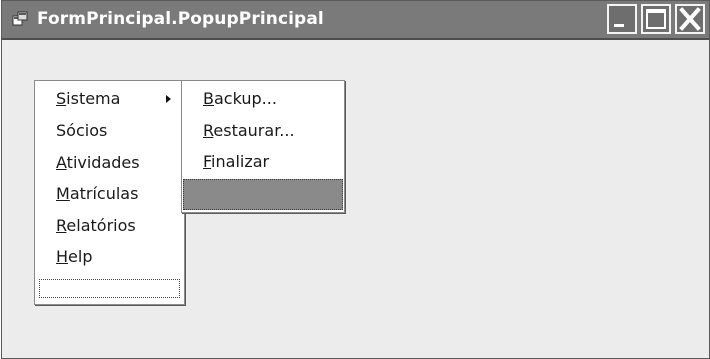 Image resolution: width=710 pixels, height=359 pixels. What do you see at coordinates (619, 25) in the screenshot?
I see `minimize-icon` at bounding box center [619, 25].